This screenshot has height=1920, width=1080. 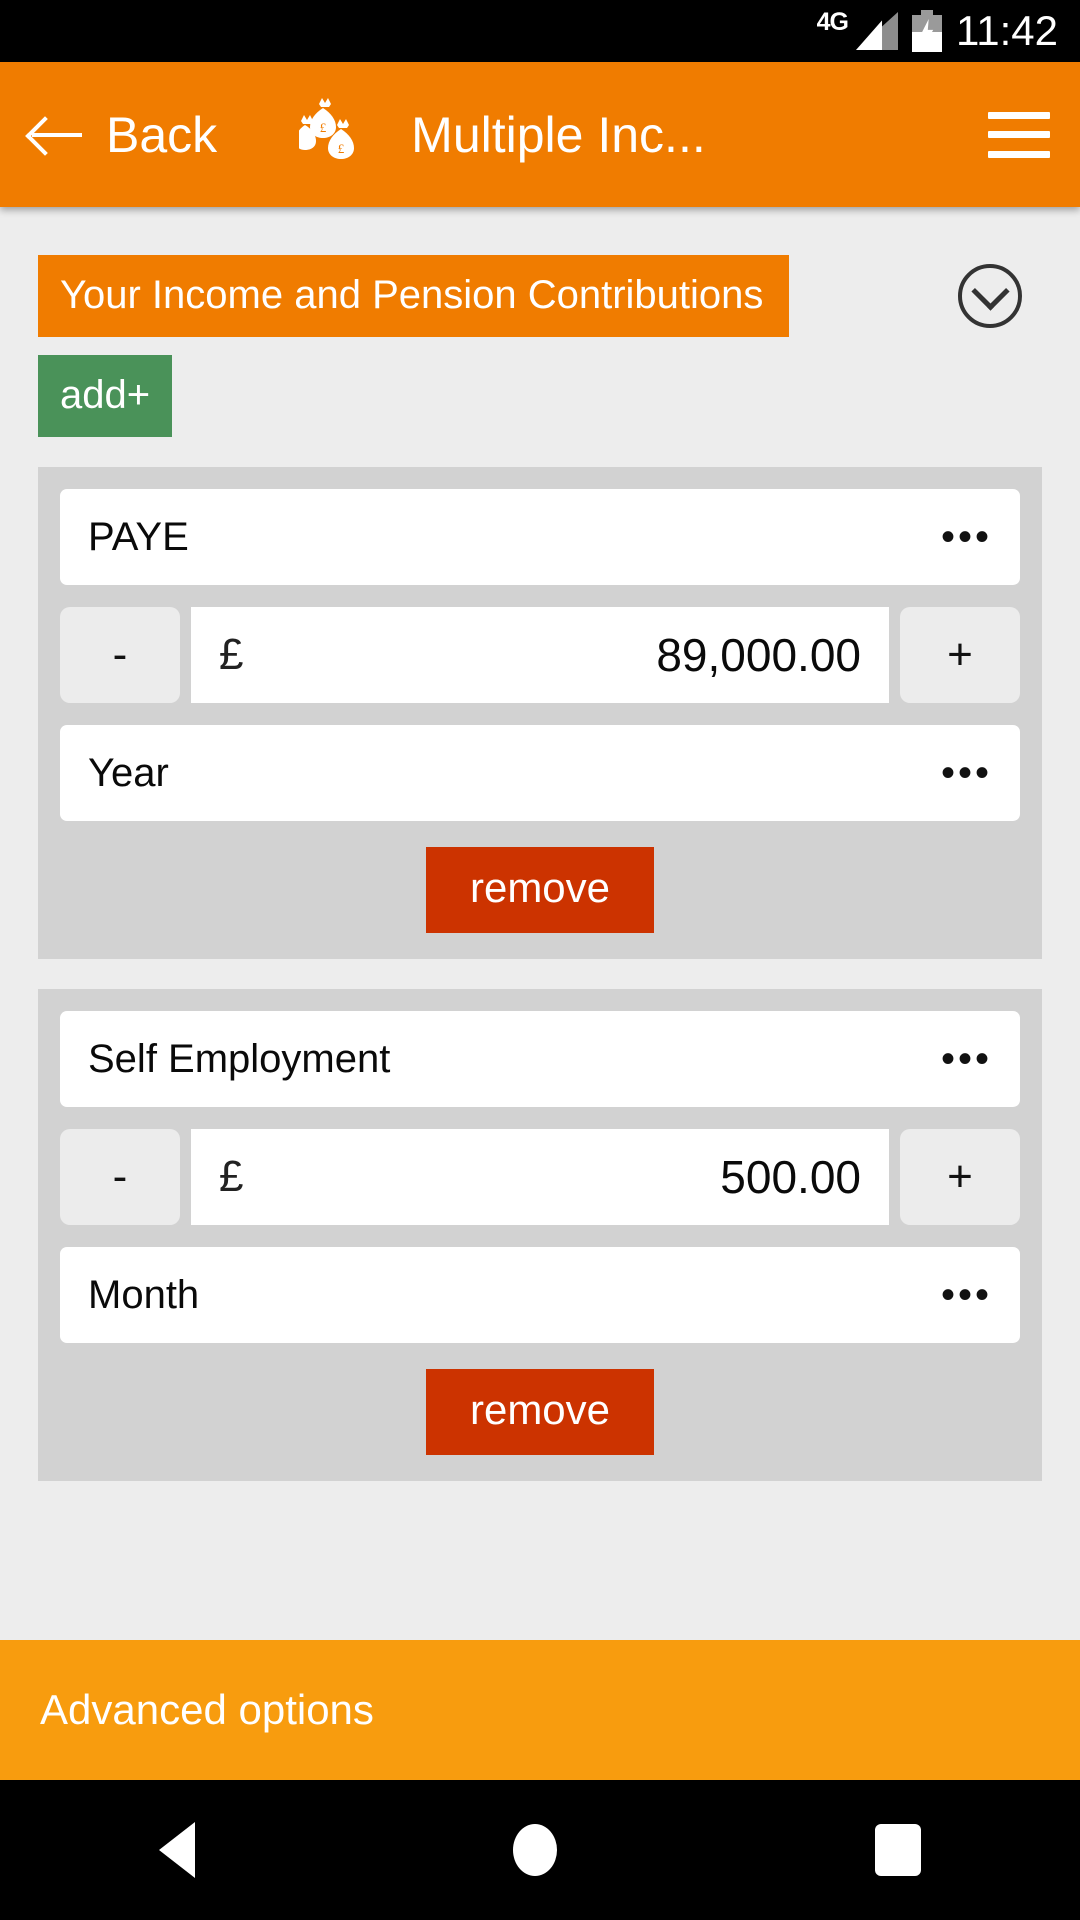 What do you see at coordinates (177, 1850) in the screenshot?
I see `nav-back-triangle-icon` at bounding box center [177, 1850].